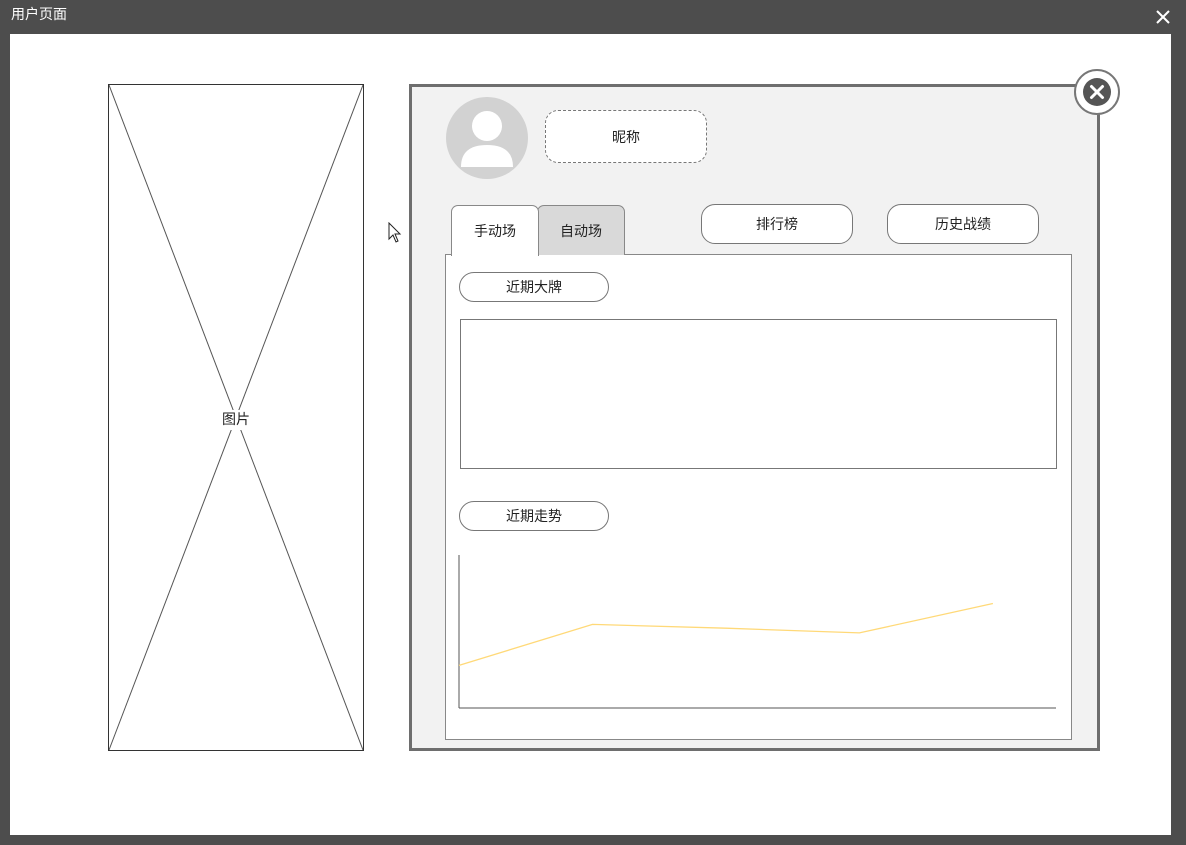  Describe the element at coordinates (39, 15) in the screenshot. I see `window-title: 用户页面` at that location.